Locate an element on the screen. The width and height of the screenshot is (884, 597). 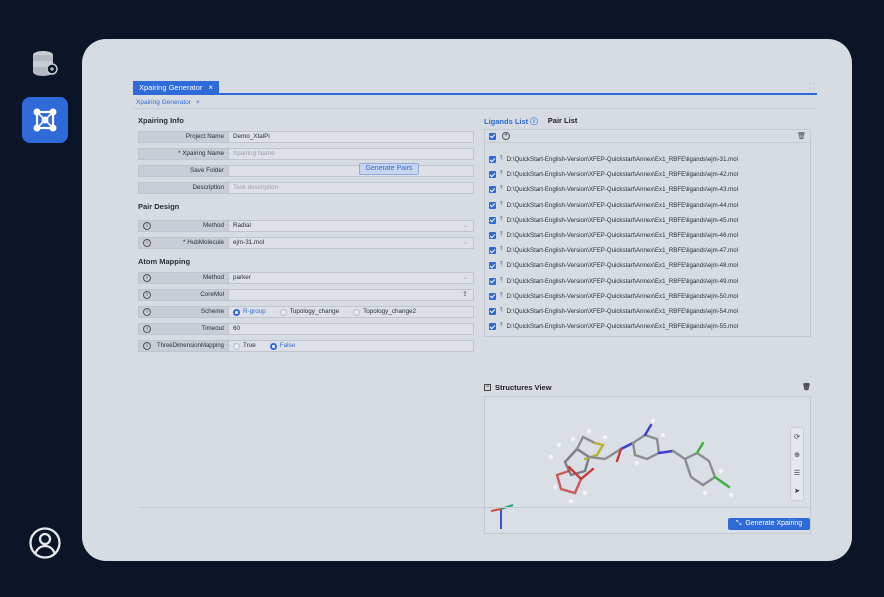
coremol-label: i CoreMol is located at coordinates (183, 295).